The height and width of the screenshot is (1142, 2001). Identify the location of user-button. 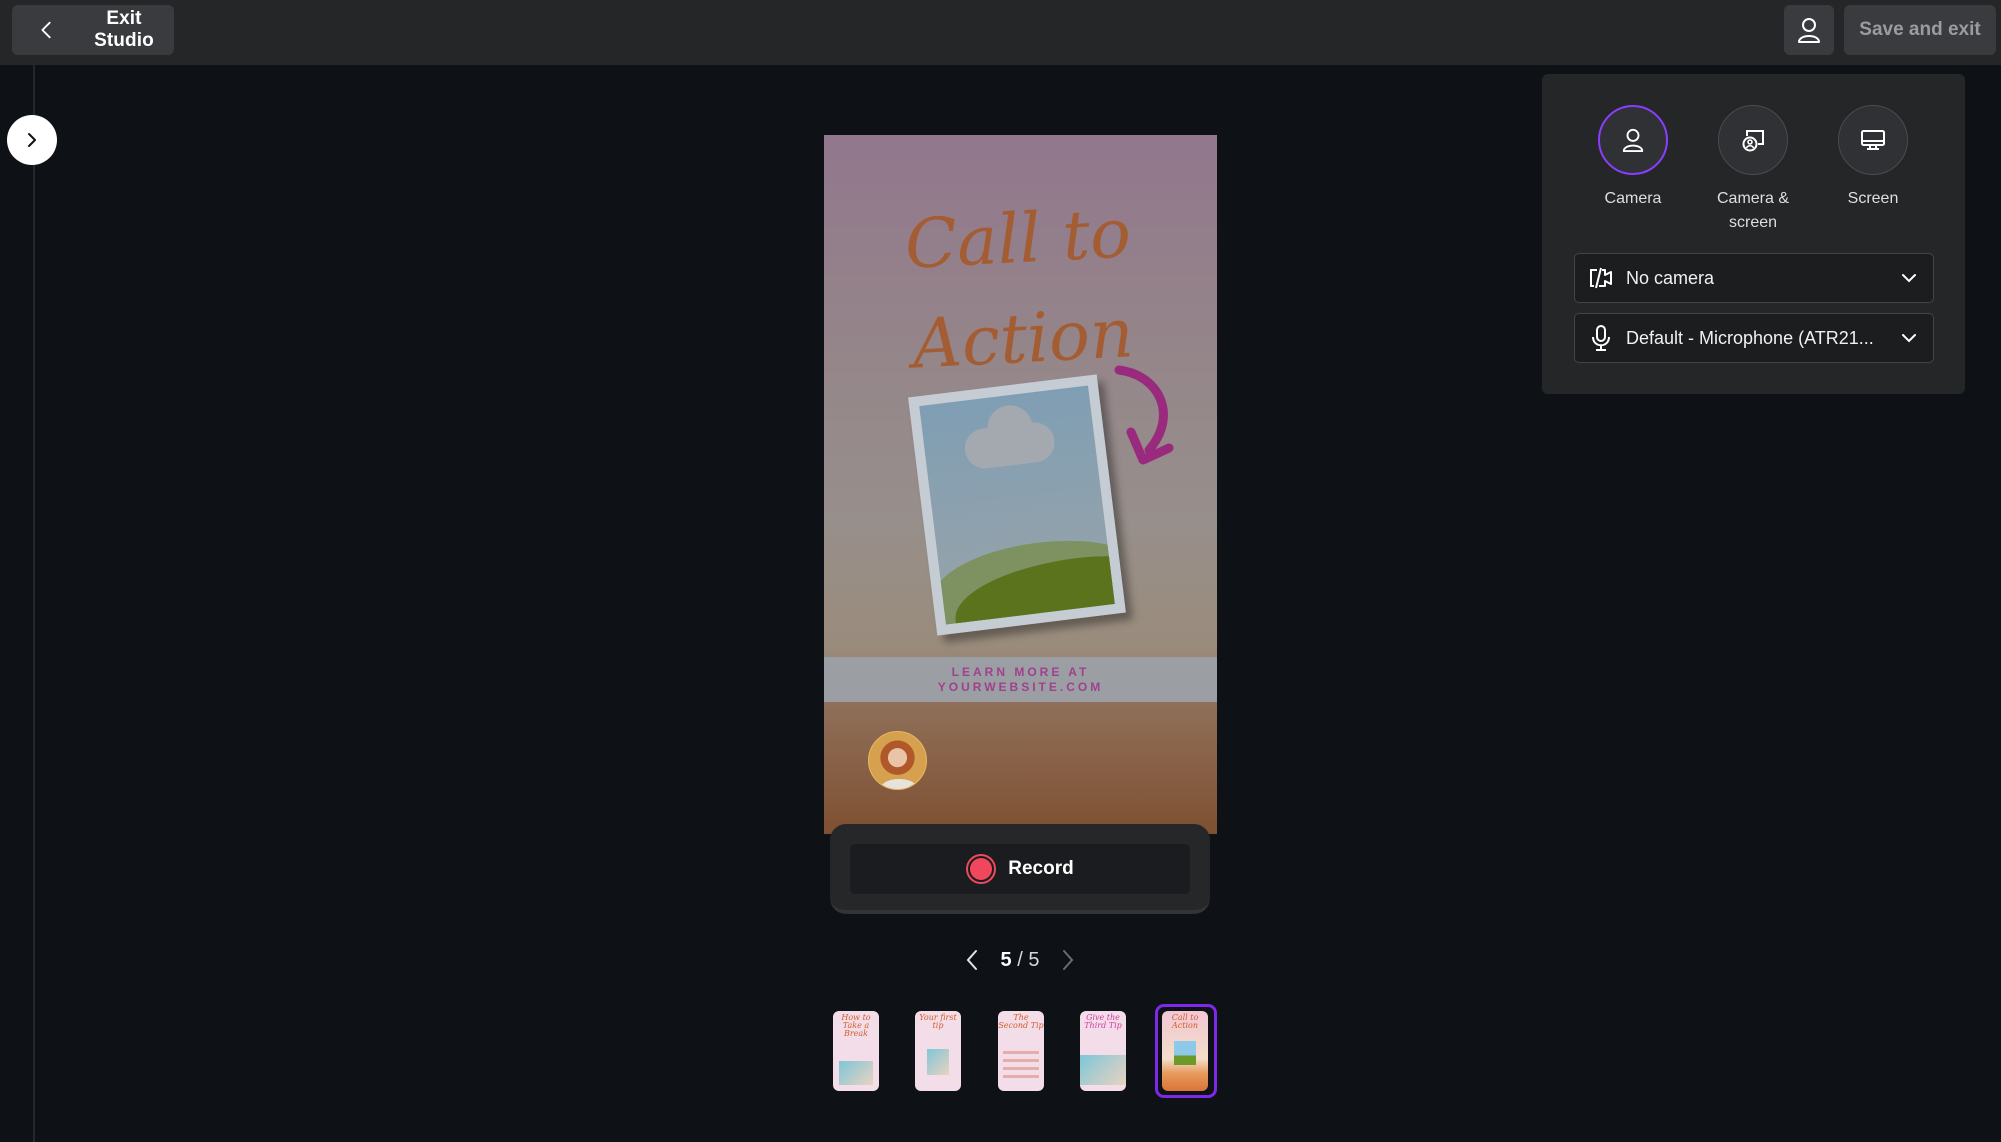
(1809, 30).